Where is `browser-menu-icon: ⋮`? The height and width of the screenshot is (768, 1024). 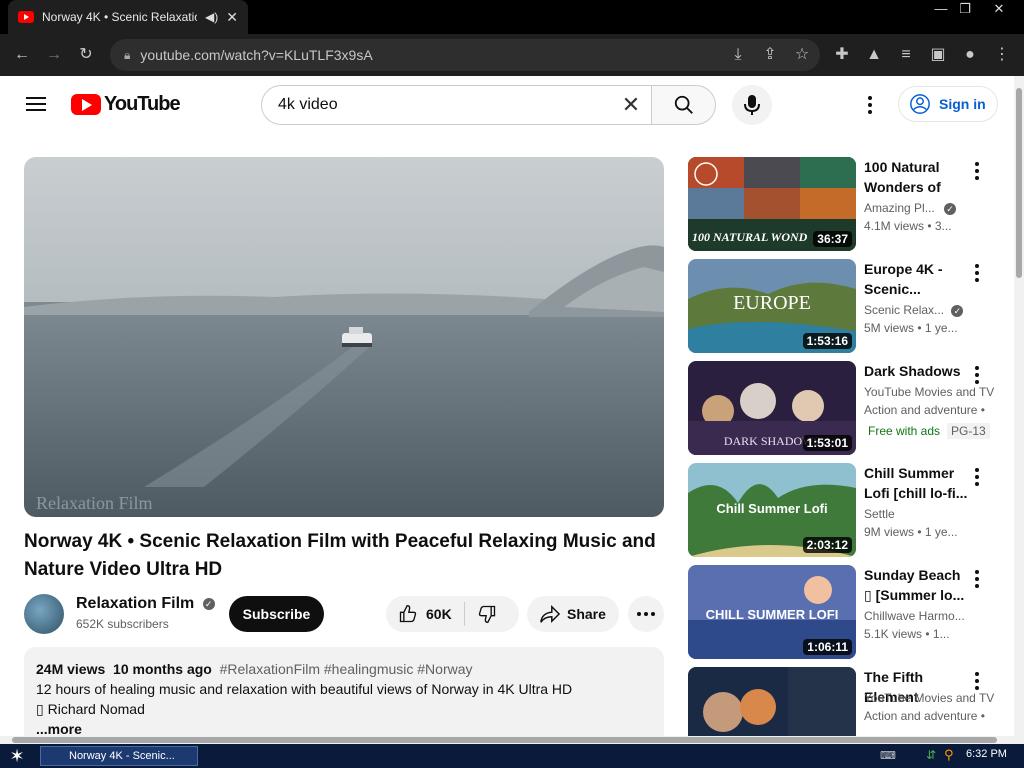 browser-menu-icon: ⋮ is located at coordinates (1002, 55).